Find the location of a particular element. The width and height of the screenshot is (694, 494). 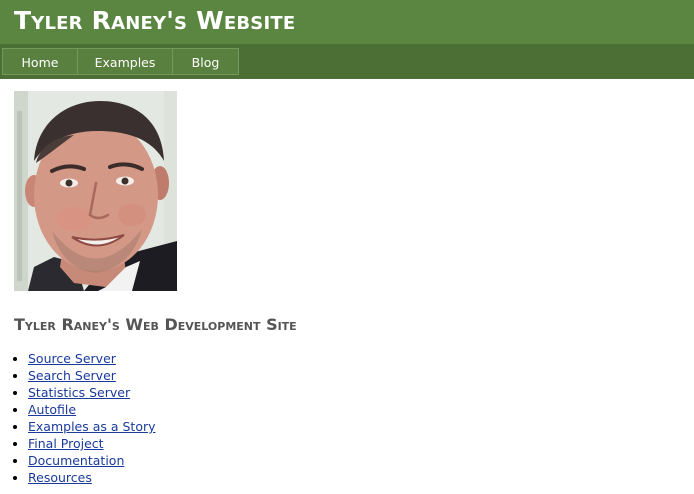

link-resources: Resources is located at coordinates (60, 477).